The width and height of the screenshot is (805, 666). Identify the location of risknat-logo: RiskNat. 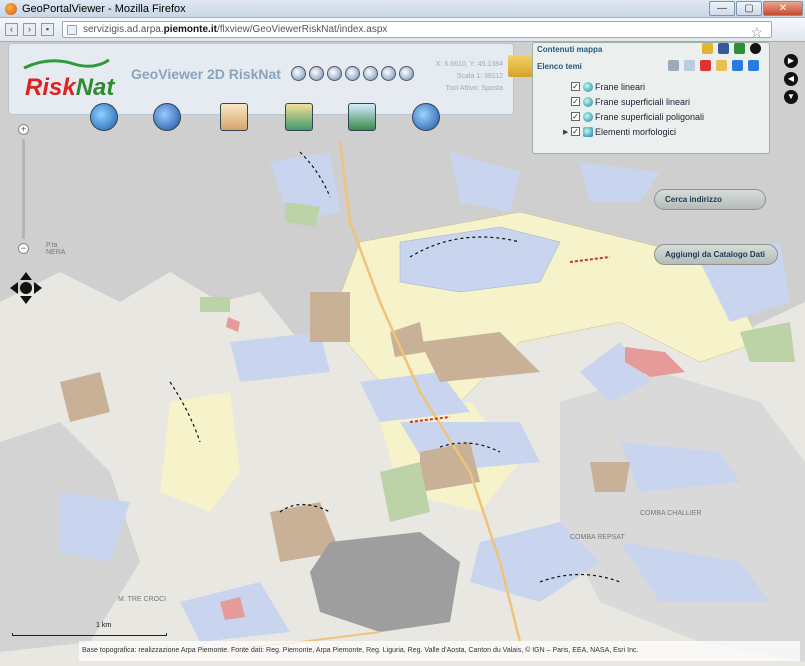
(66, 78).